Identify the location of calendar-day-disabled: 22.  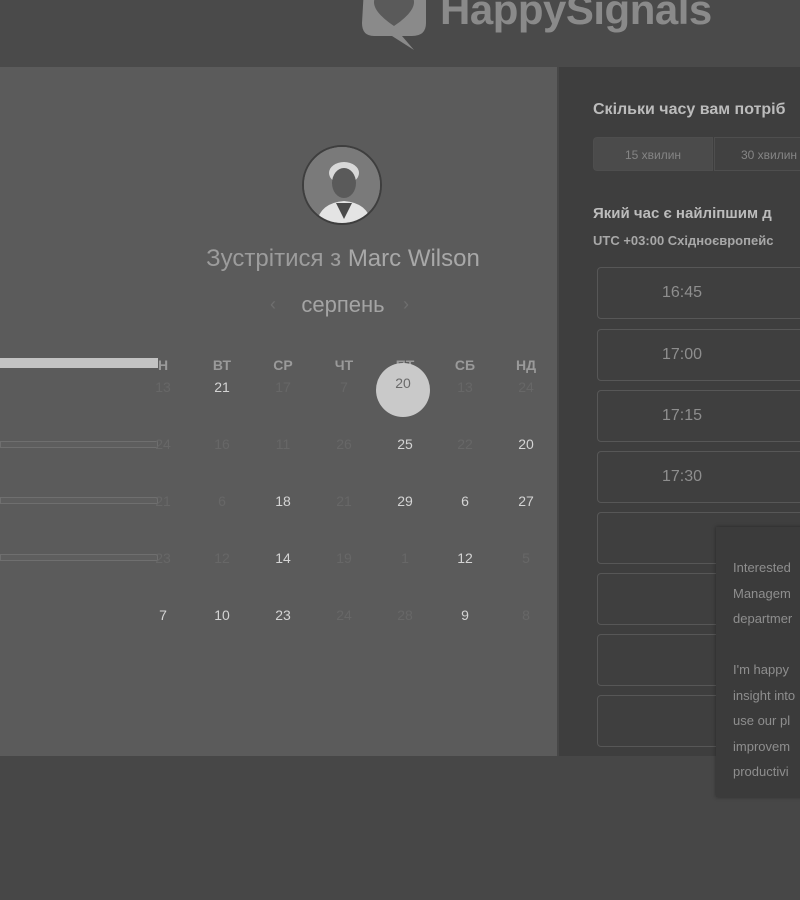
(465, 444).